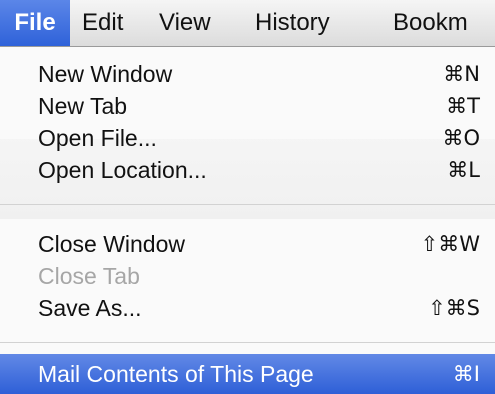 This screenshot has width=495, height=394. Describe the element at coordinates (176, 374) in the screenshot. I see `menu-item-label: Mail Contents of This Page` at that location.